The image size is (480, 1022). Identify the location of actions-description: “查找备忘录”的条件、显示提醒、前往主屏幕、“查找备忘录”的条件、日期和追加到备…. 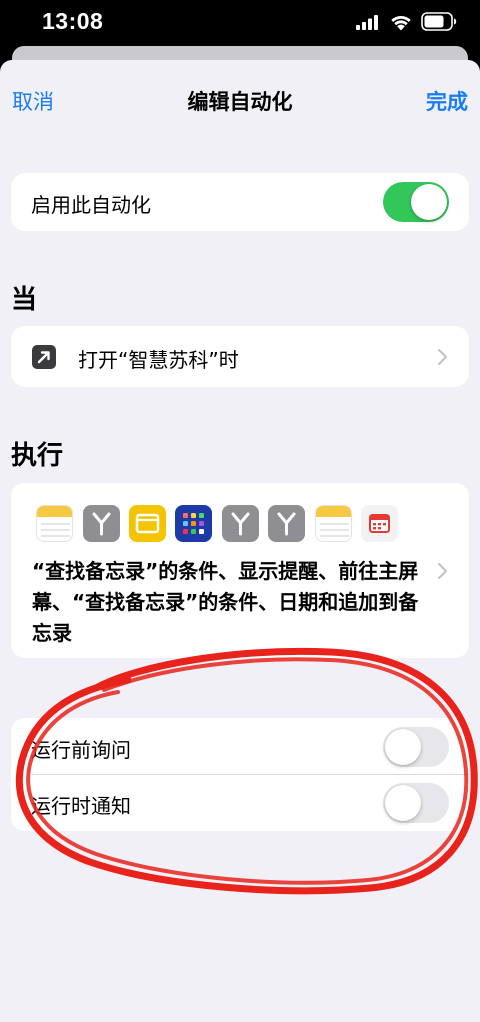
(225, 602).